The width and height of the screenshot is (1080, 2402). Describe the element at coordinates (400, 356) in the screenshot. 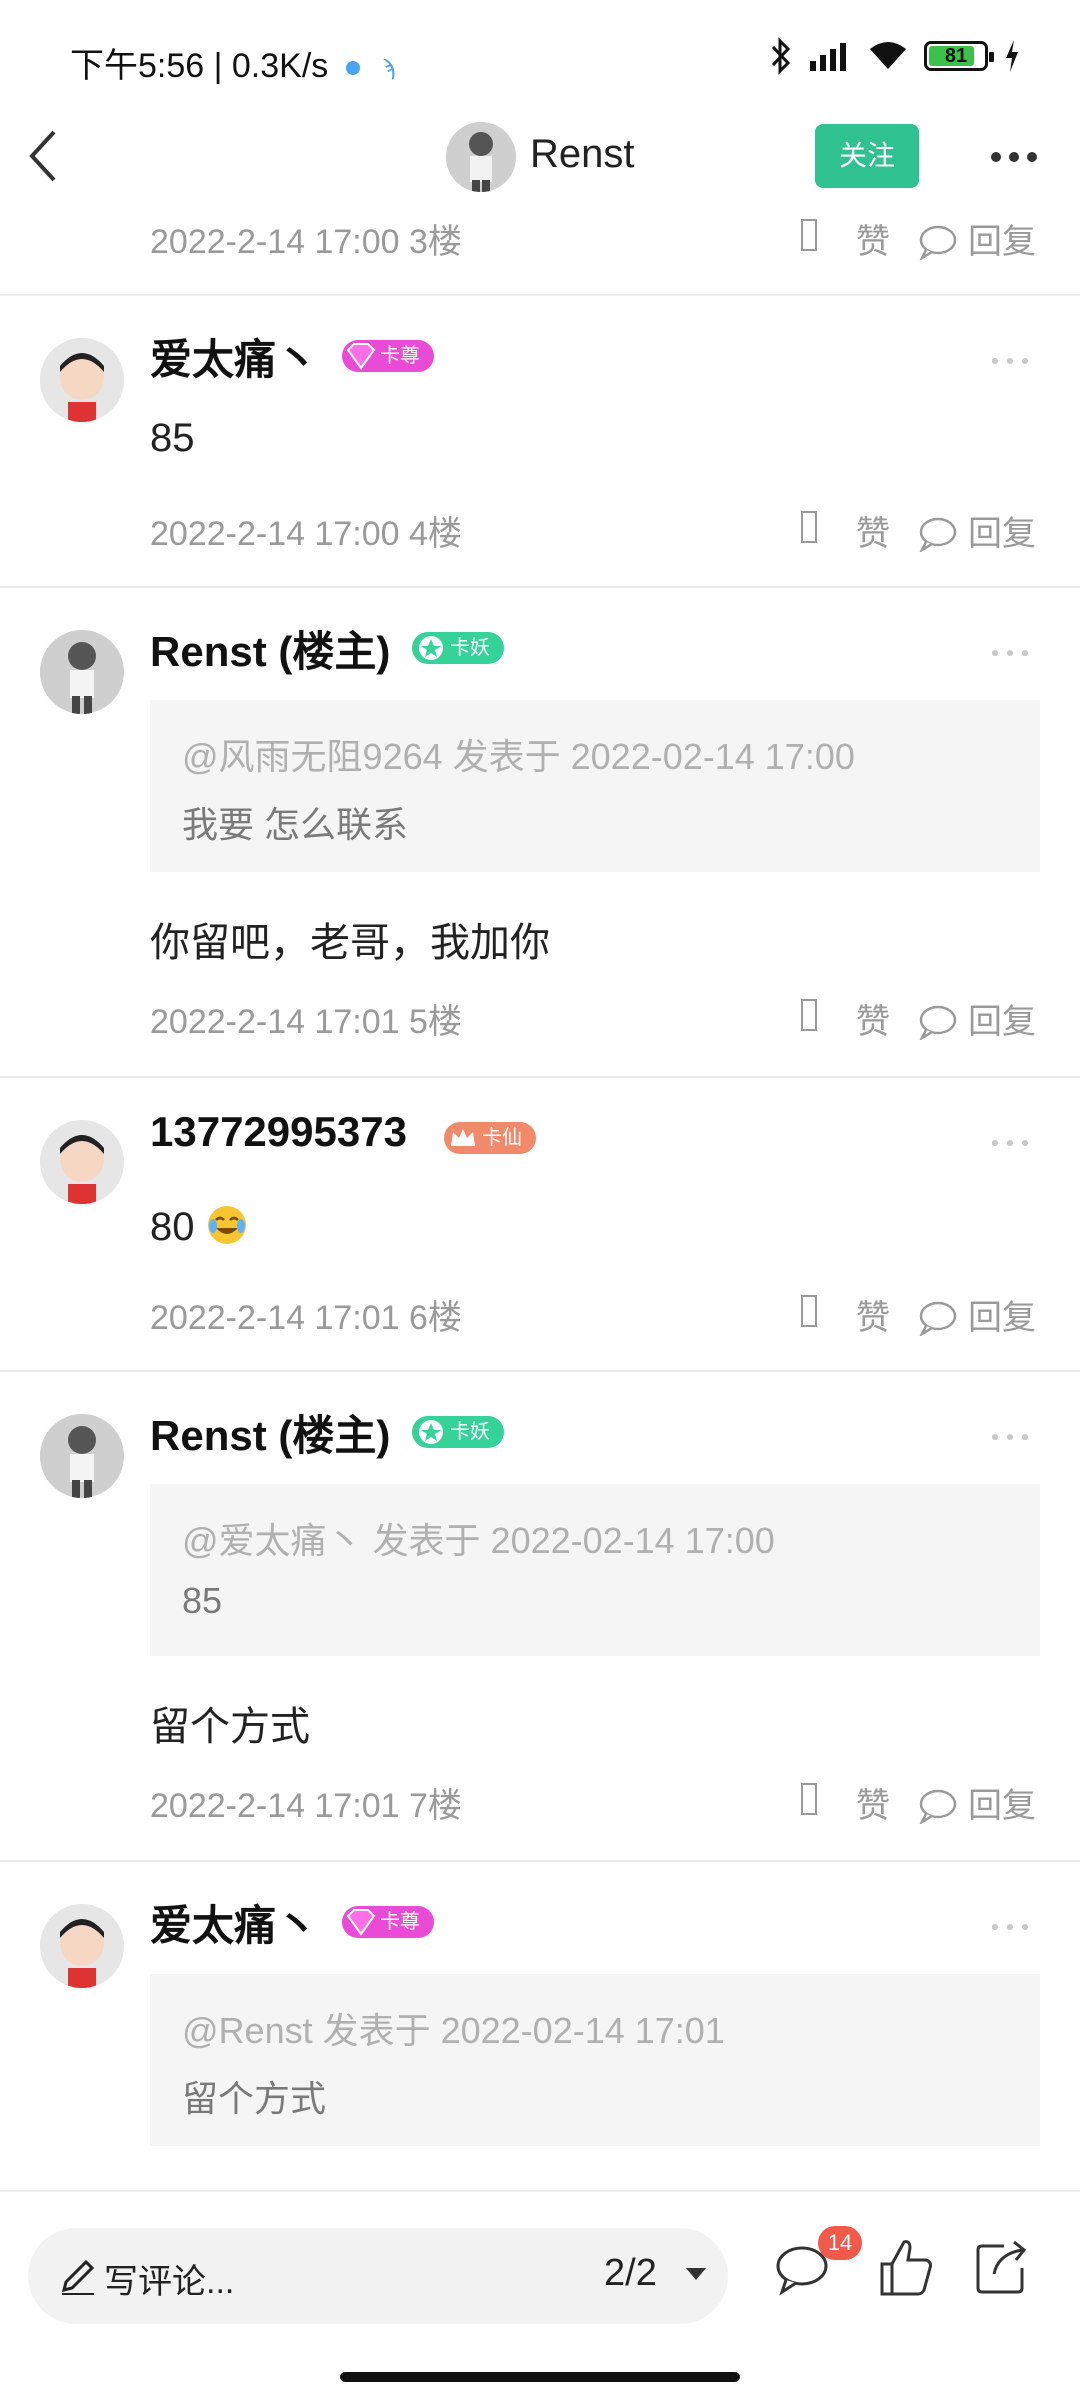

I see `badge-label: 卡尊` at that location.